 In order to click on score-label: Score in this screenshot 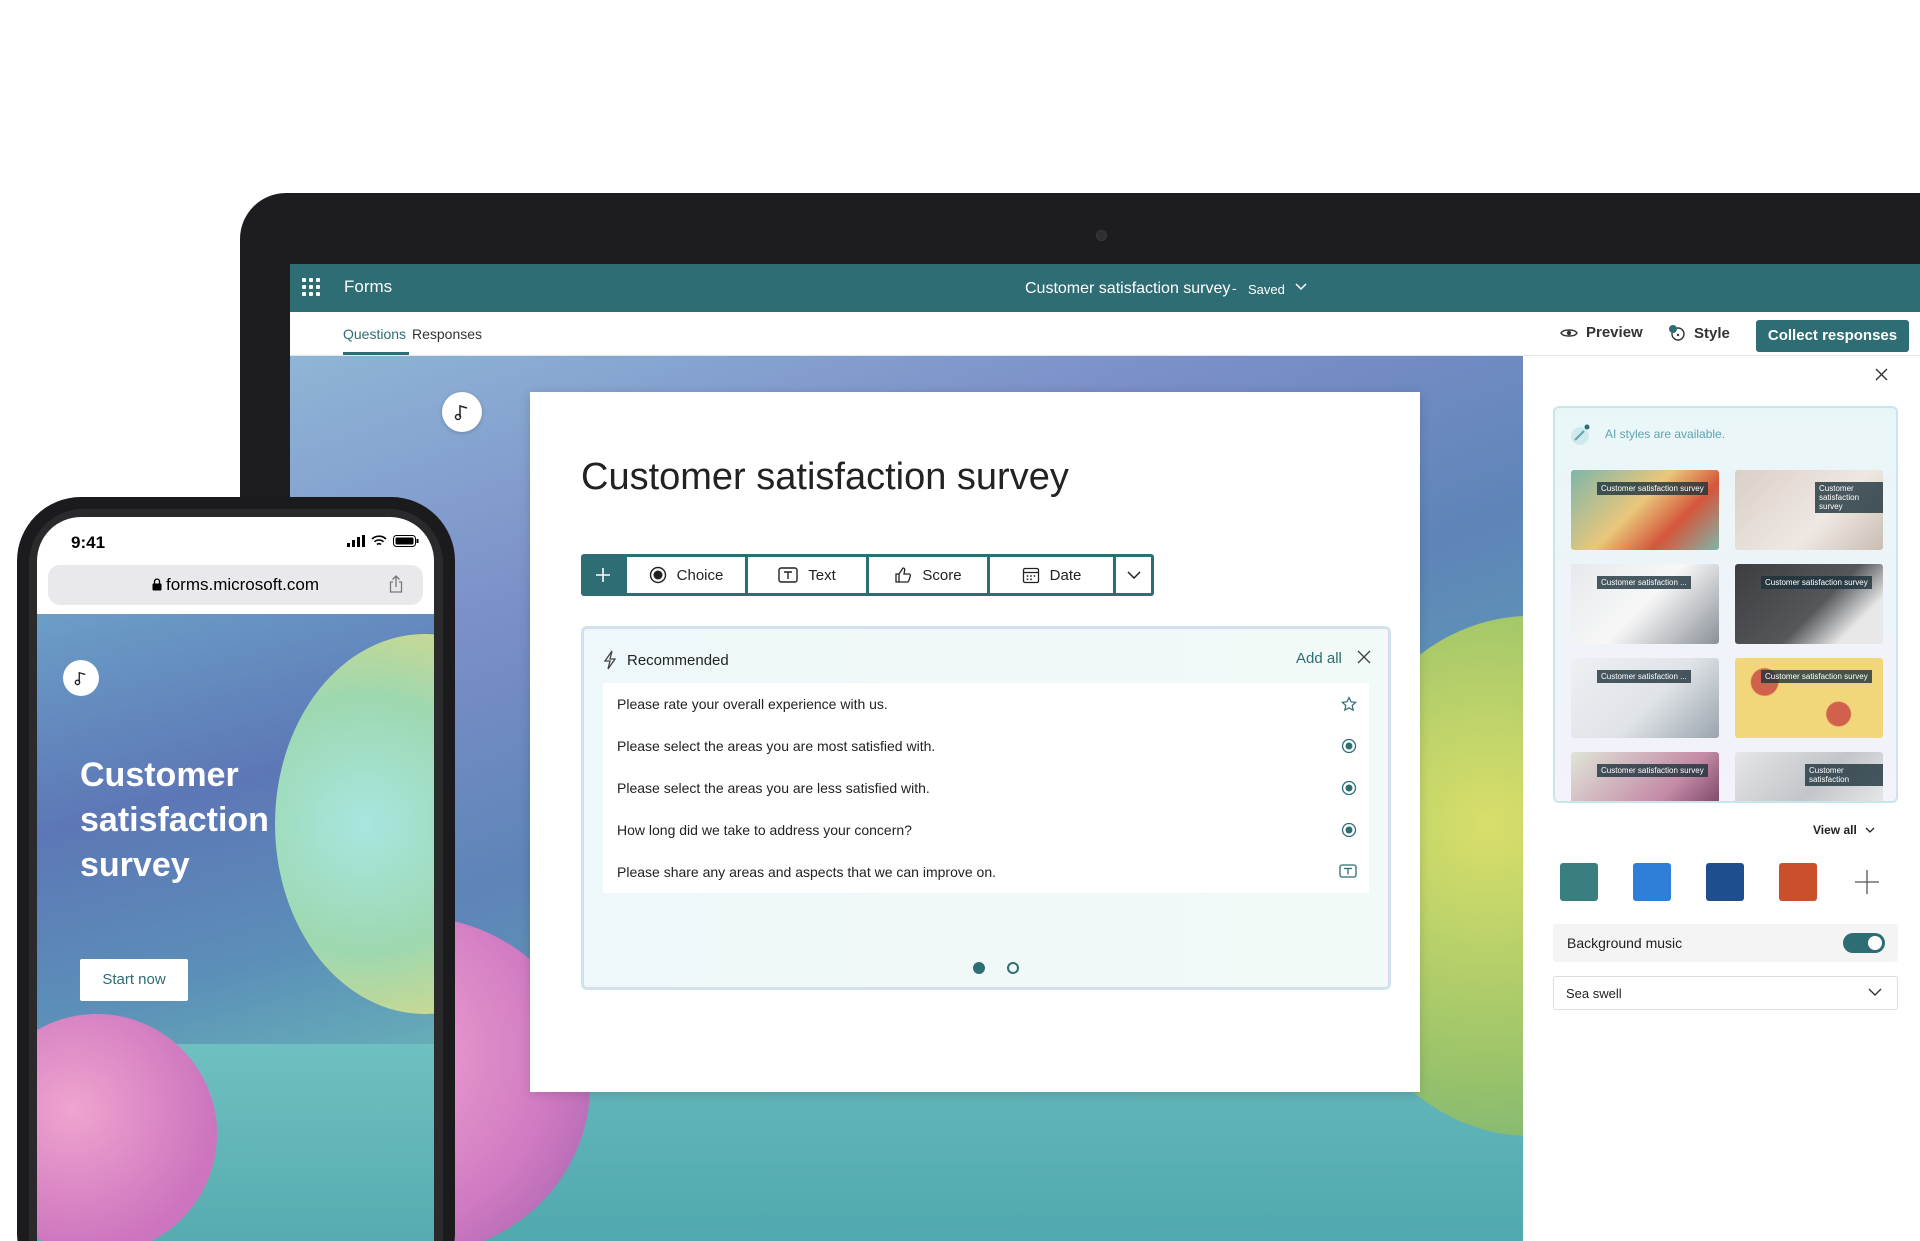, I will do `click(942, 575)`.